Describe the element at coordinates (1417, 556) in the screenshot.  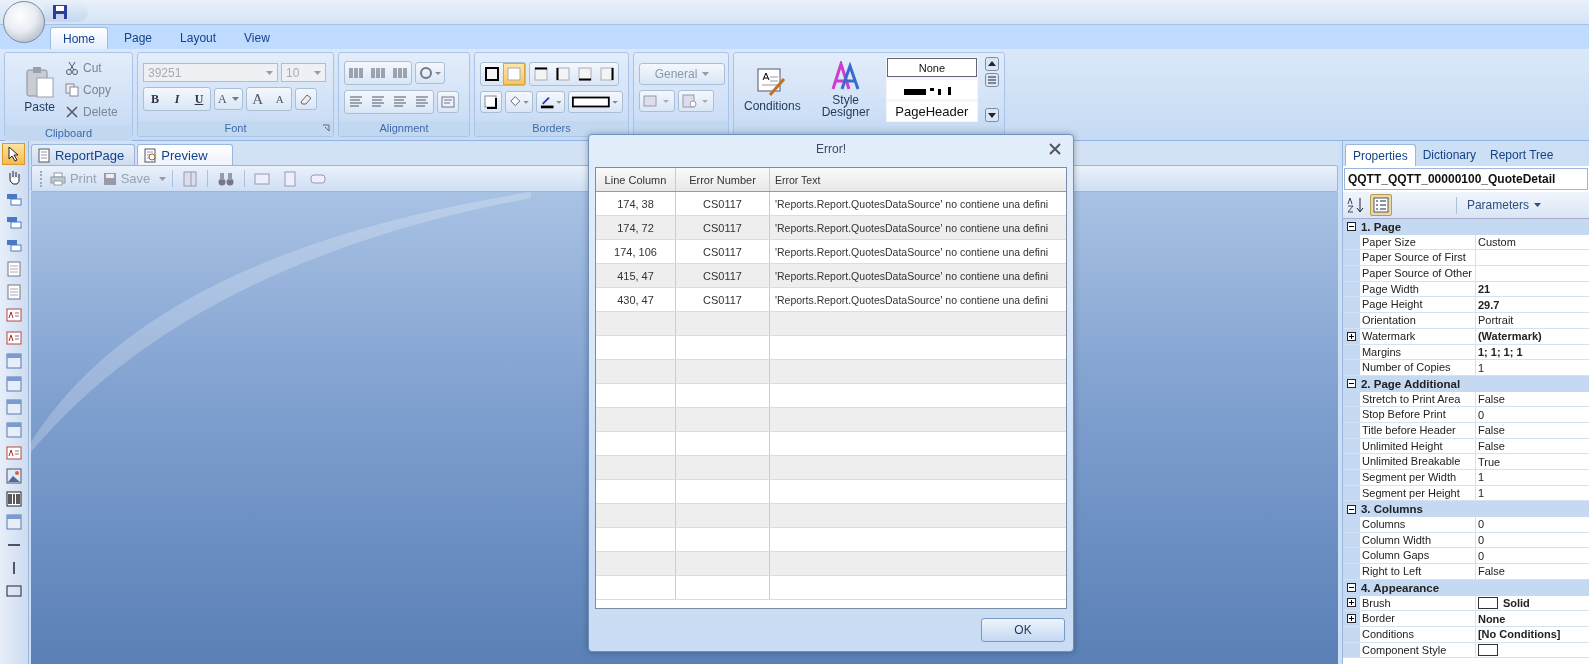
I see `property-name: Column Gaps` at that location.